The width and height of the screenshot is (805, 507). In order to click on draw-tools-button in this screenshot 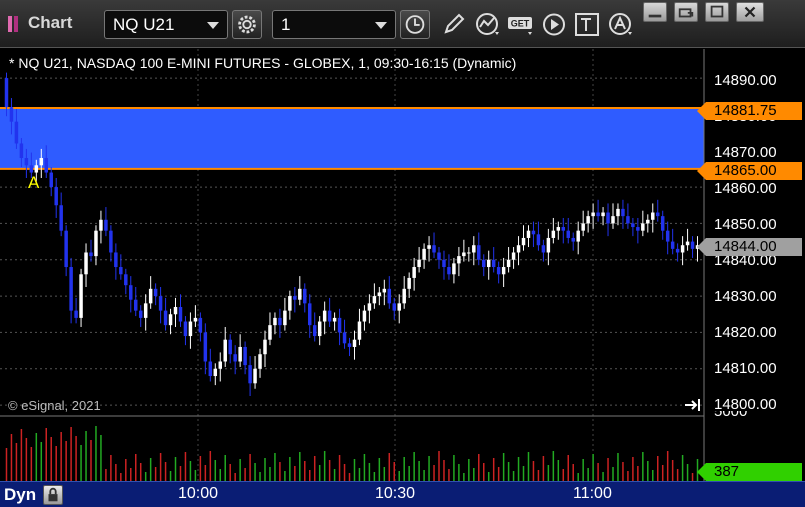, I will do `click(453, 24)`.